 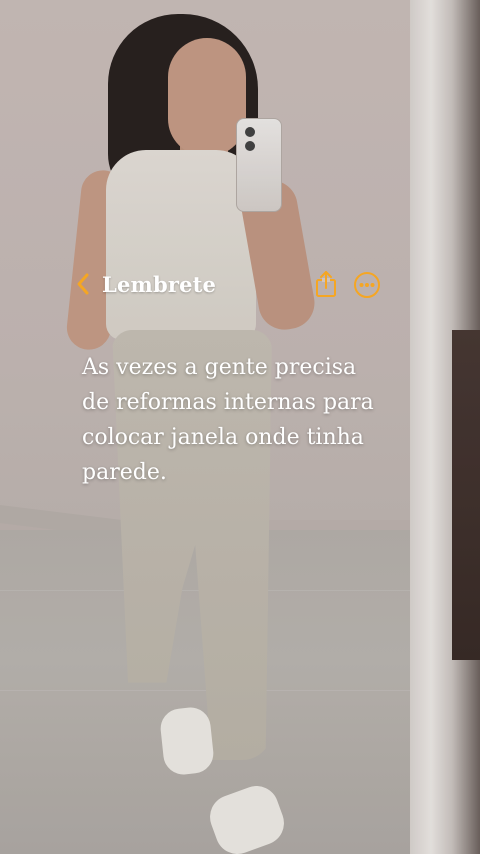 I want to click on note-line: As vezes a gente precisa, so click(x=219, y=367).